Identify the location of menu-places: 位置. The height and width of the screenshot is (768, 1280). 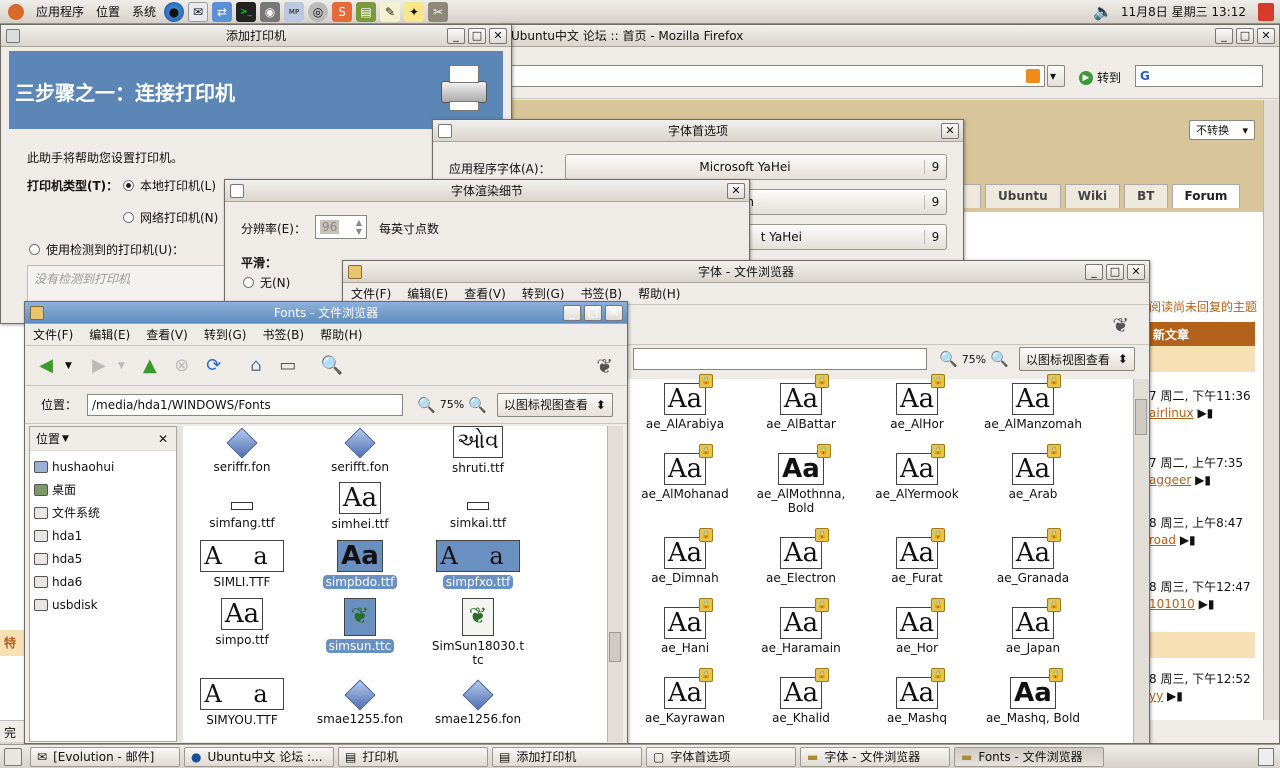
(108, 11).